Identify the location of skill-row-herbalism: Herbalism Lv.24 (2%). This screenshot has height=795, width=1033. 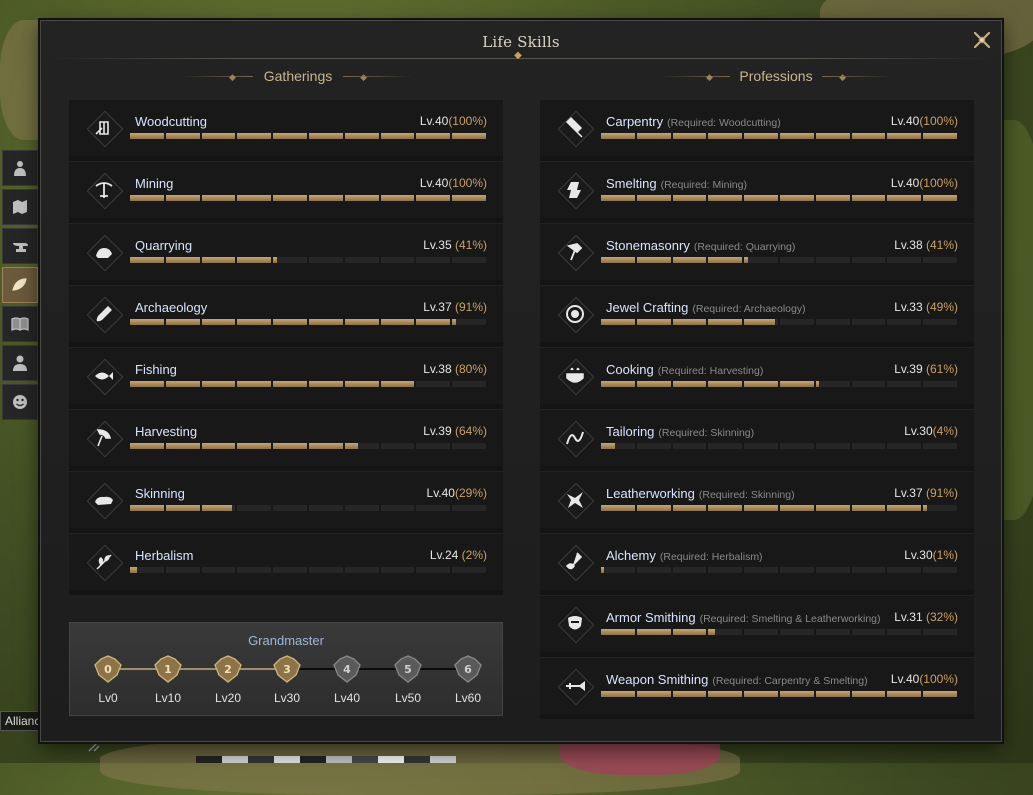
(286, 561).